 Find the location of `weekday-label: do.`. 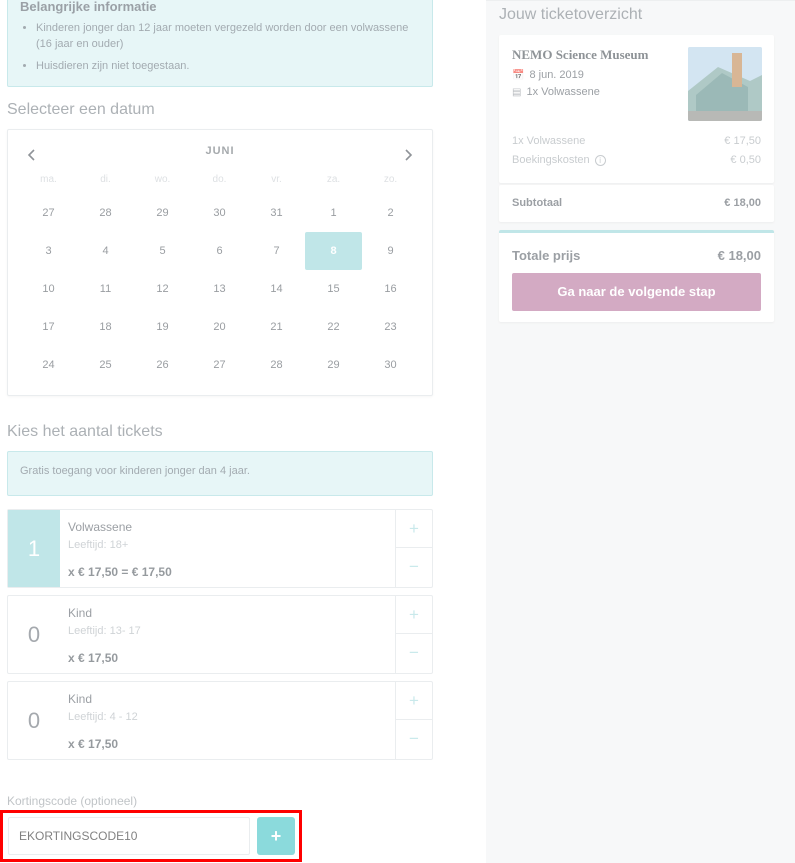

weekday-label: do. is located at coordinates (219, 179).